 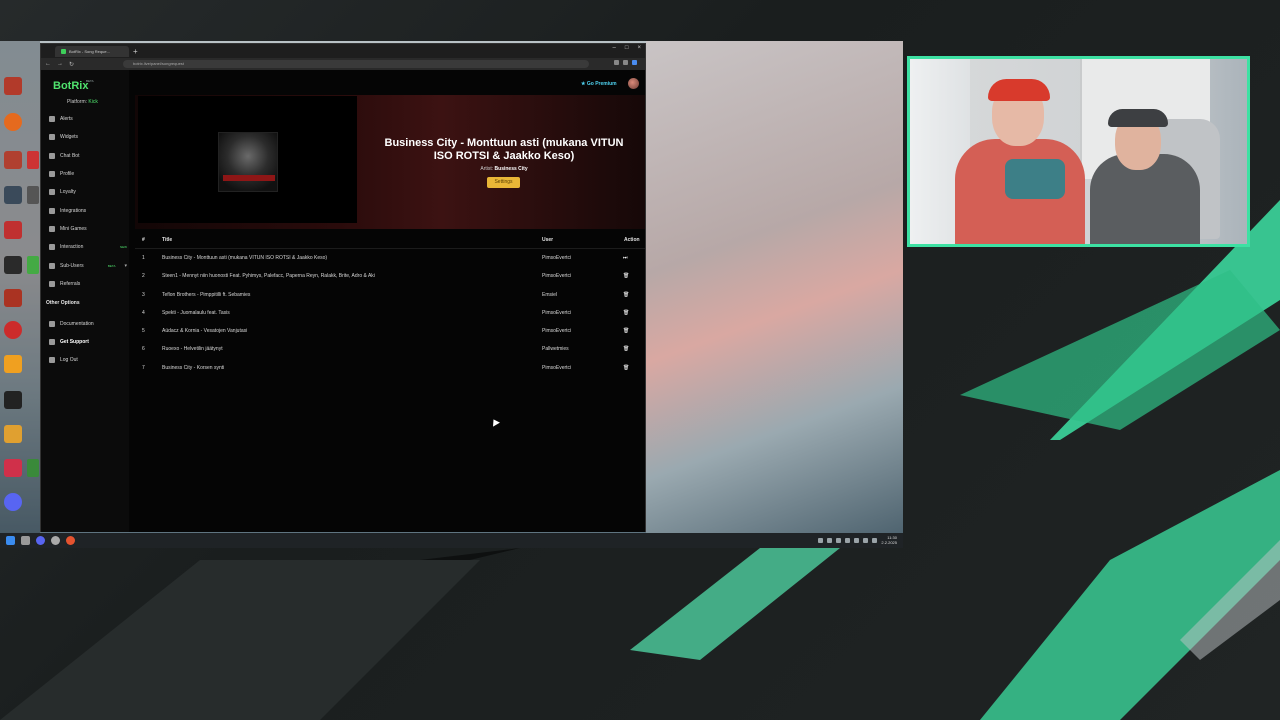 What do you see at coordinates (88, 228) in the screenshot?
I see `sidebar-item-mini-games: Mini Games` at bounding box center [88, 228].